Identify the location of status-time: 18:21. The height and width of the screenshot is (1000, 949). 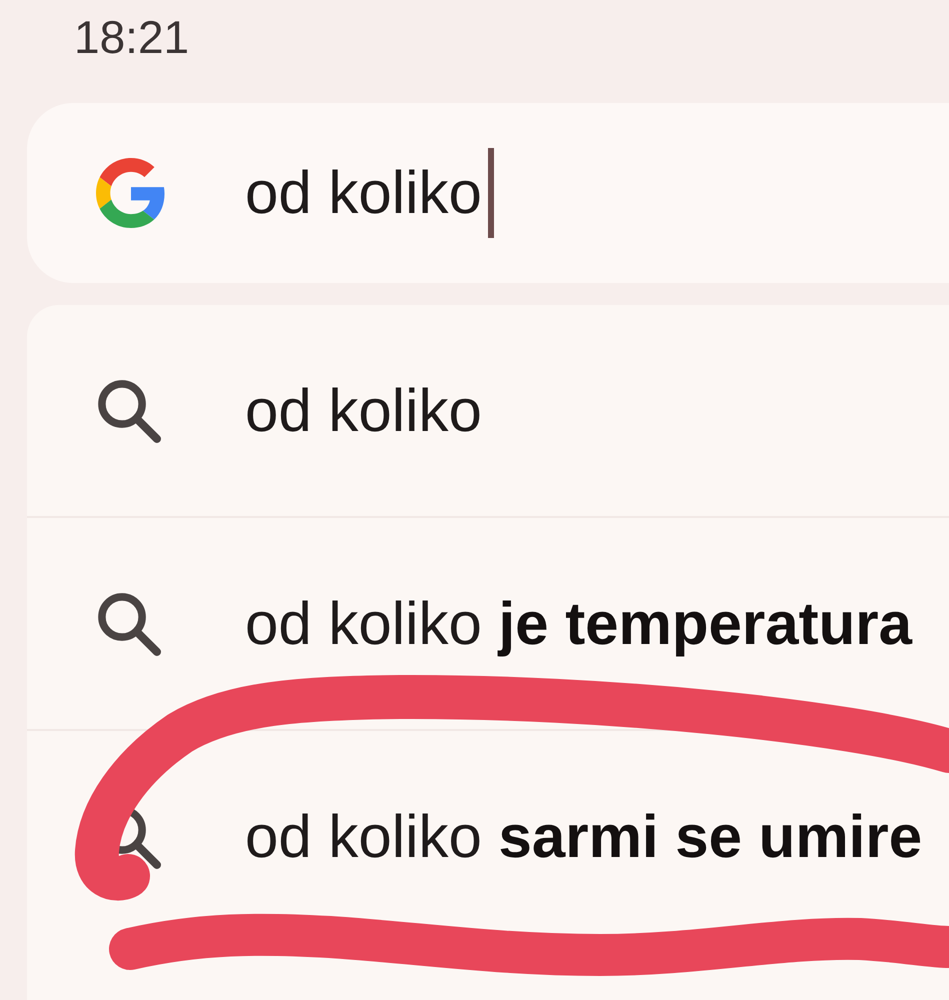
(132, 37).